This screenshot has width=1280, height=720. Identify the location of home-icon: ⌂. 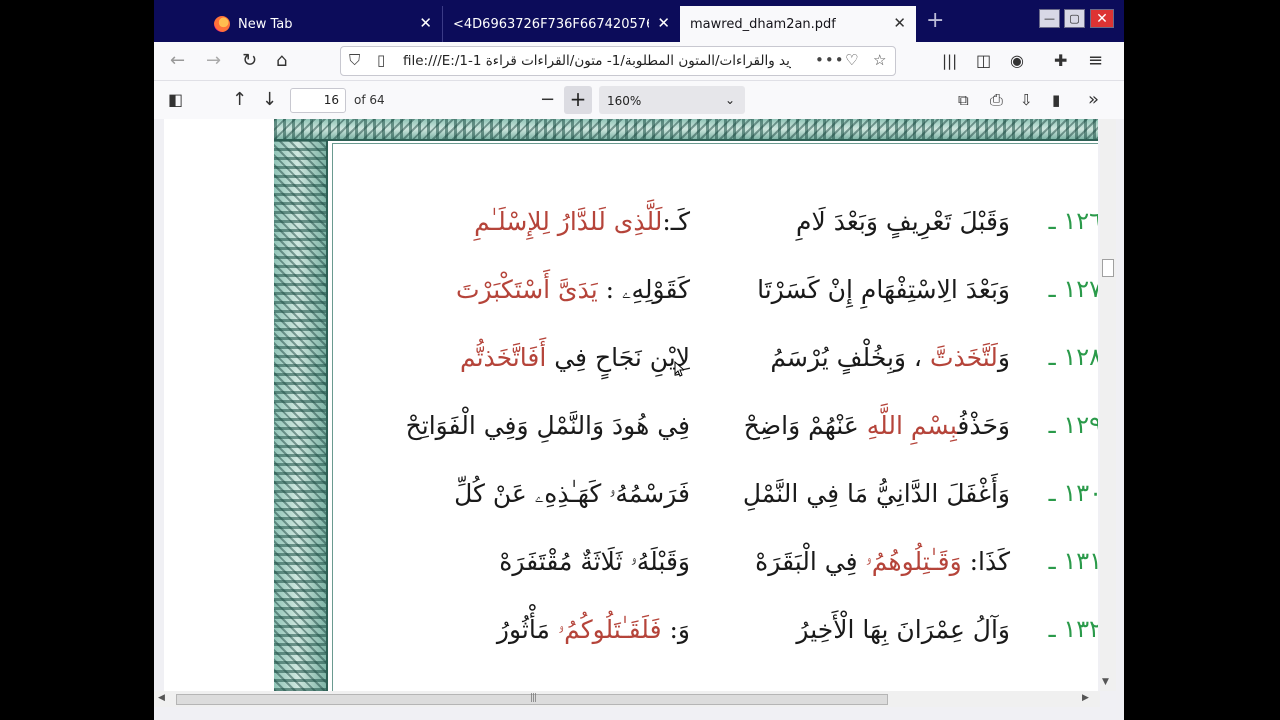
(281, 61).